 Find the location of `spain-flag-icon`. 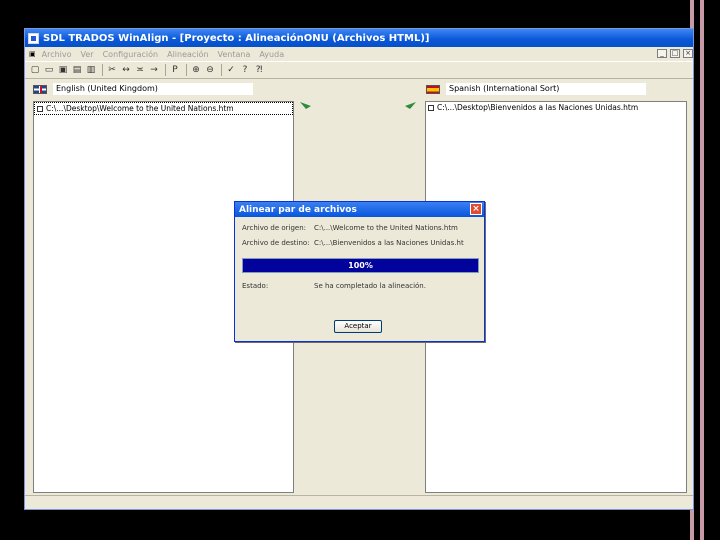

spain-flag-icon is located at coordinates (433, 89).